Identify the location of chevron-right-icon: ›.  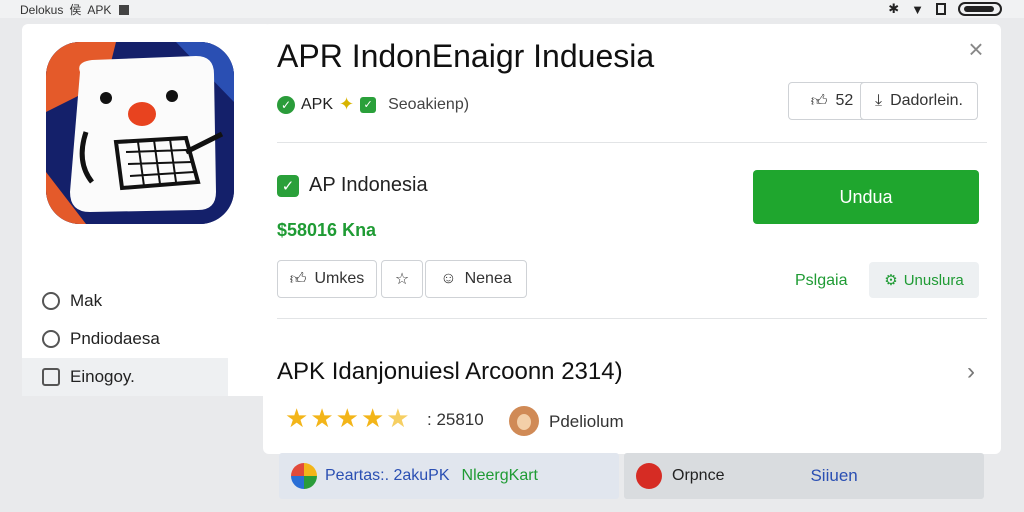
(971, 372).